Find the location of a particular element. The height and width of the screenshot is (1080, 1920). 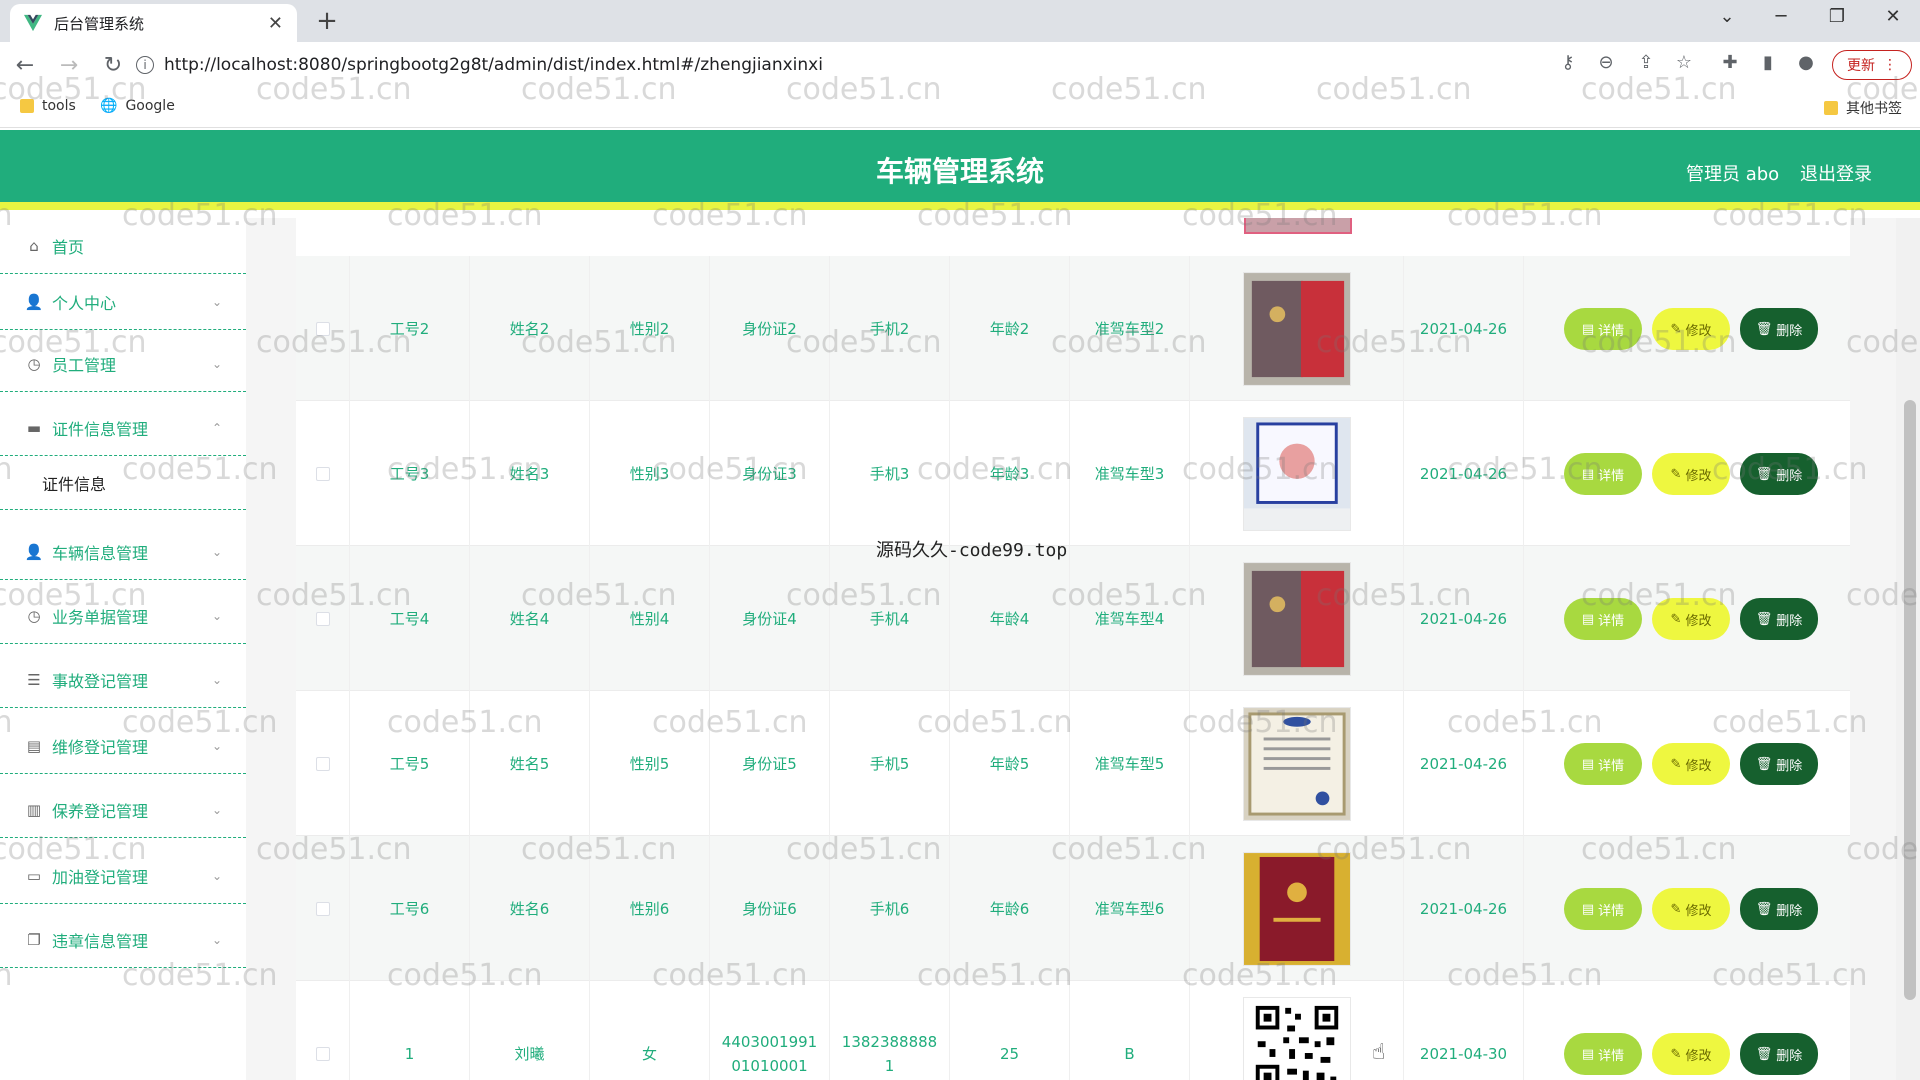

sidebar-item-vehicles: 👤 车辆信息管理 ⌄ is located at coordinates (123, 552).